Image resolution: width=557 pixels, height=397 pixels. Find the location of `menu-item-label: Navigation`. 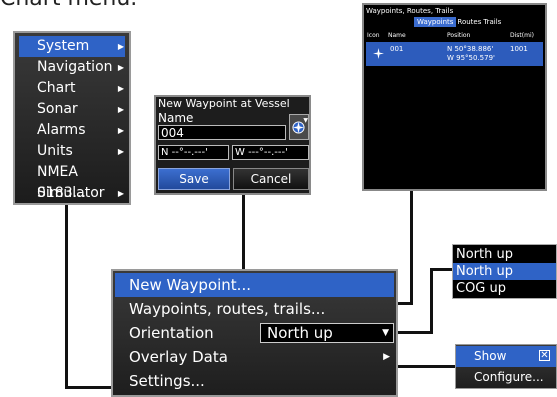

menu-item-label: Navigation is located at coordinates (75, 67).